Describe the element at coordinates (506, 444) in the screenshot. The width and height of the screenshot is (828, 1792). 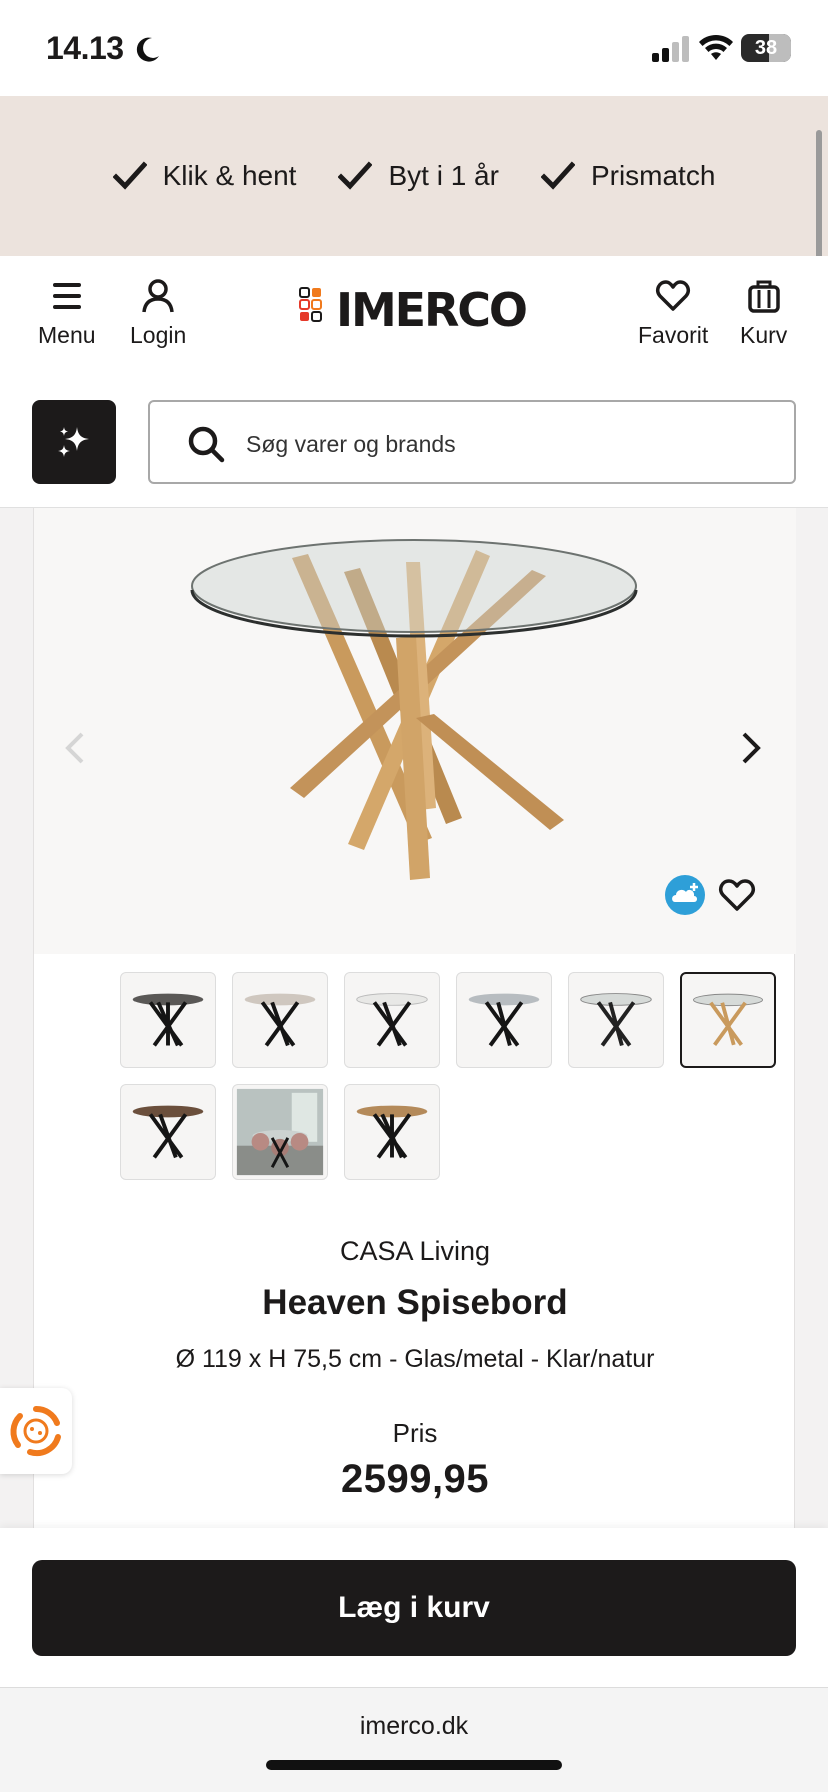
I see `search-input` at that location.